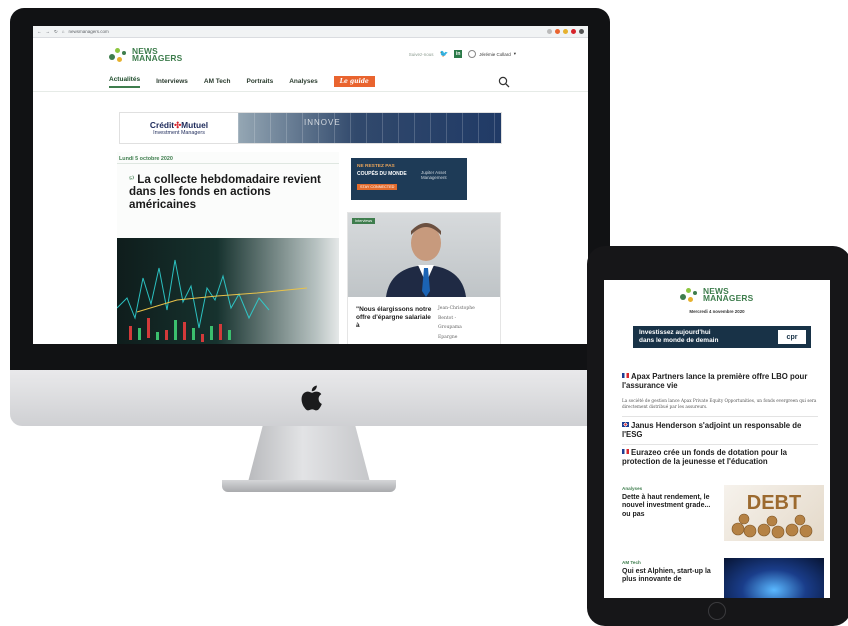  What do you see at coordinates (377, 187) in the screenshot?
I see `sidebar-ad-cta: STAY CONNECTED` at bounding box center [377, 187].